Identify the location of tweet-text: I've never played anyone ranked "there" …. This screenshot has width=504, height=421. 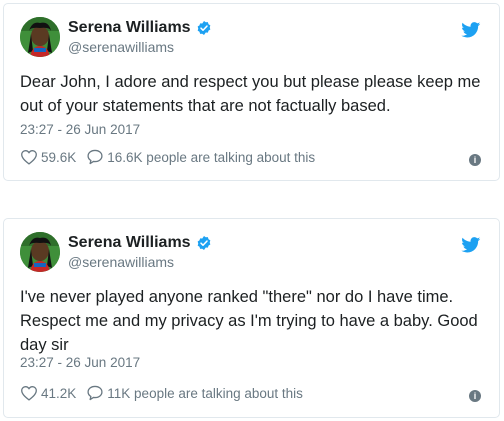
(249, 321).